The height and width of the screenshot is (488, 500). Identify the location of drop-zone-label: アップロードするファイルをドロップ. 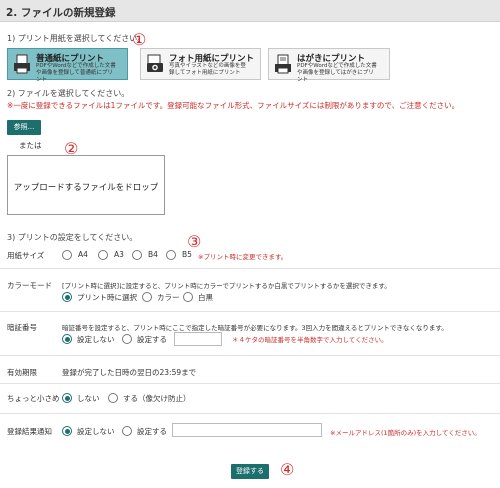
(86, 188).